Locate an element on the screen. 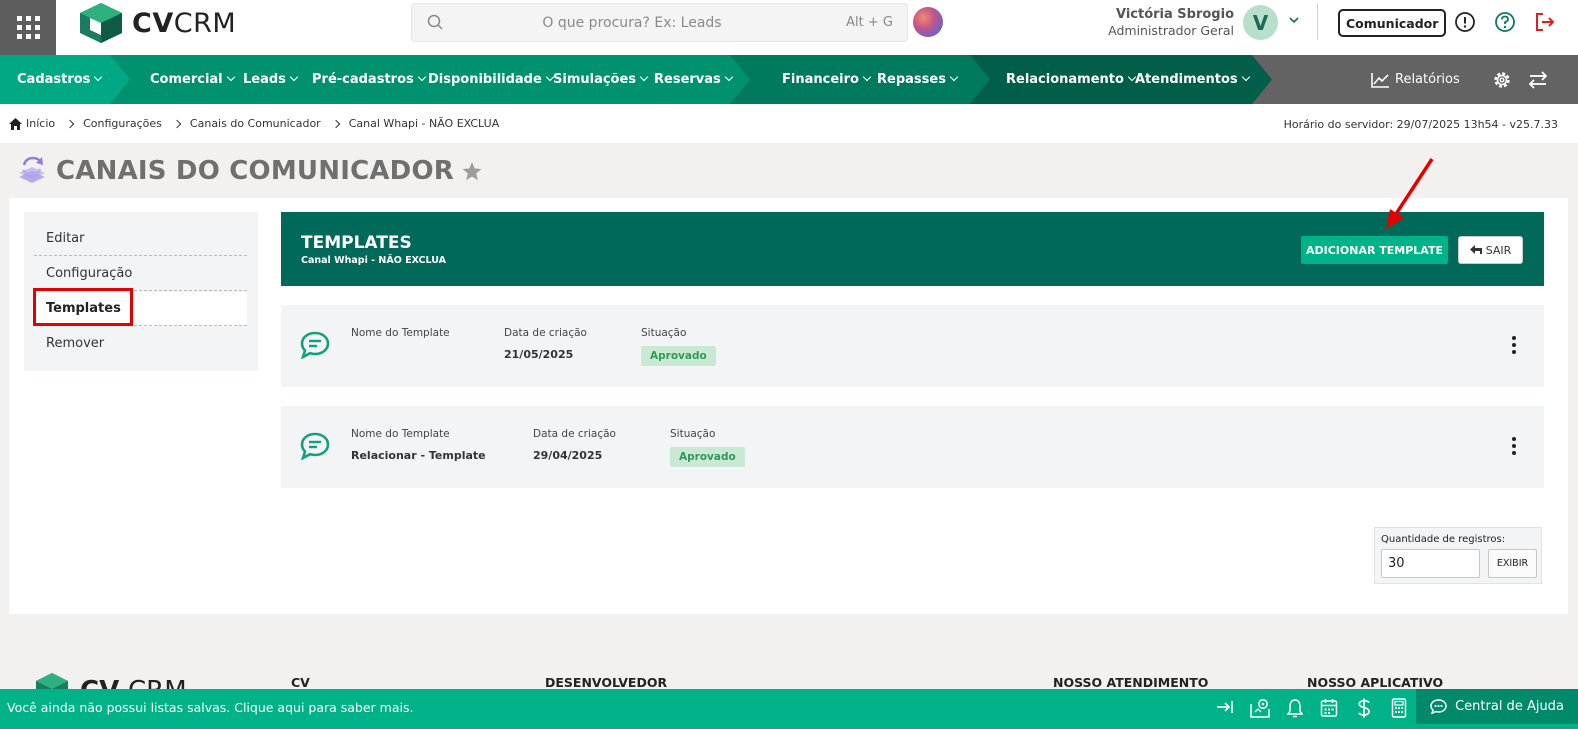 The height and width of the screenshot is (729, 1578). footer-logo: CV CRM is located at coordinates (116, 681).